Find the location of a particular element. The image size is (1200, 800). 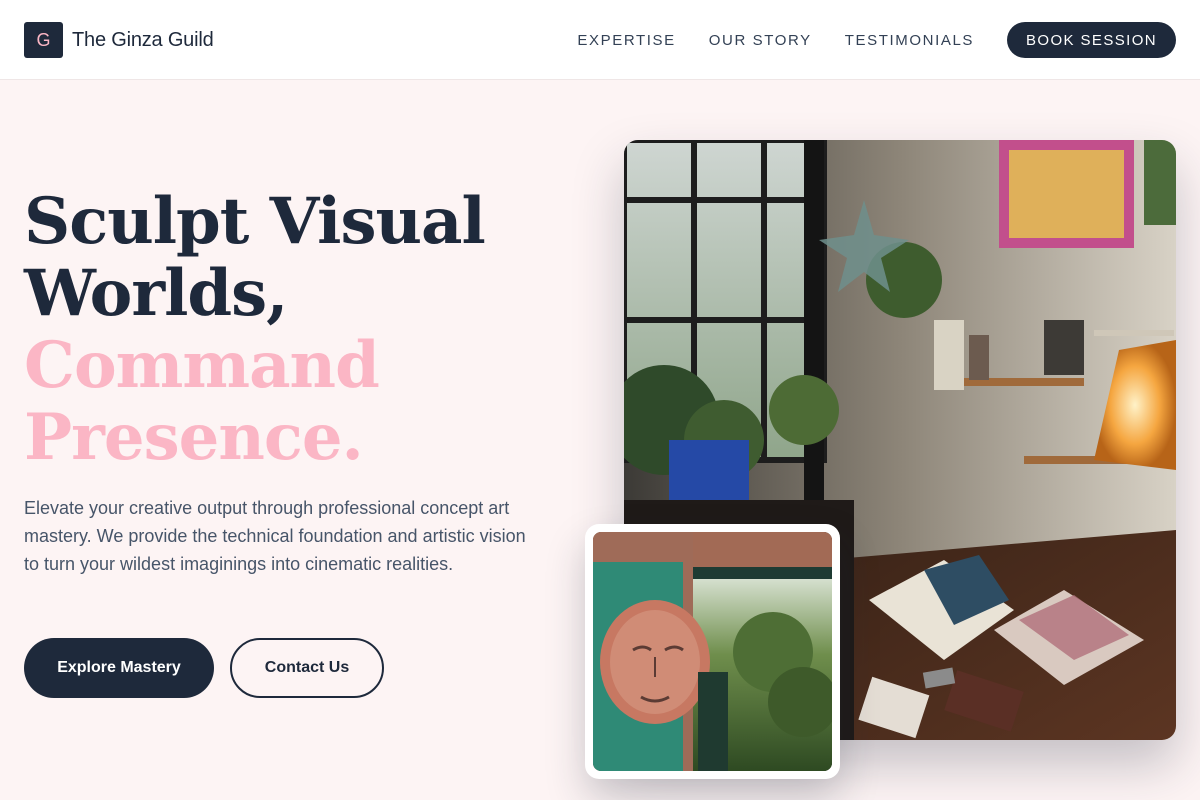

inset-photo-card is located at coordinates (712, 651).